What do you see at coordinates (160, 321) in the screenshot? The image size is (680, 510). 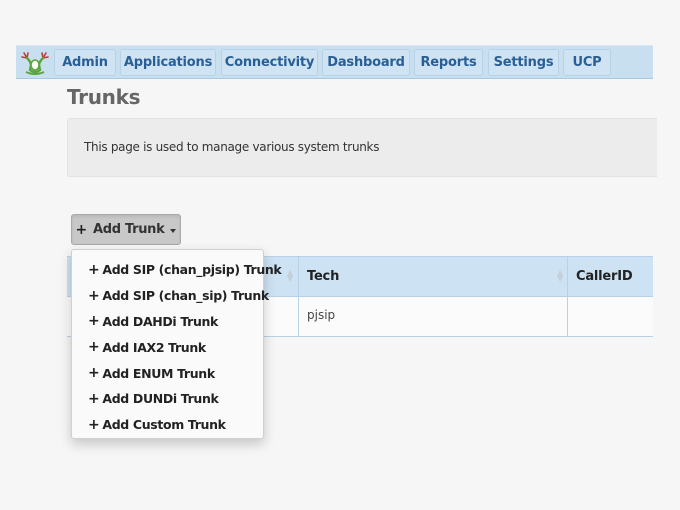 I see `menu-item-label: Add DAHDi Trunk` at bounding box center [160, 321].